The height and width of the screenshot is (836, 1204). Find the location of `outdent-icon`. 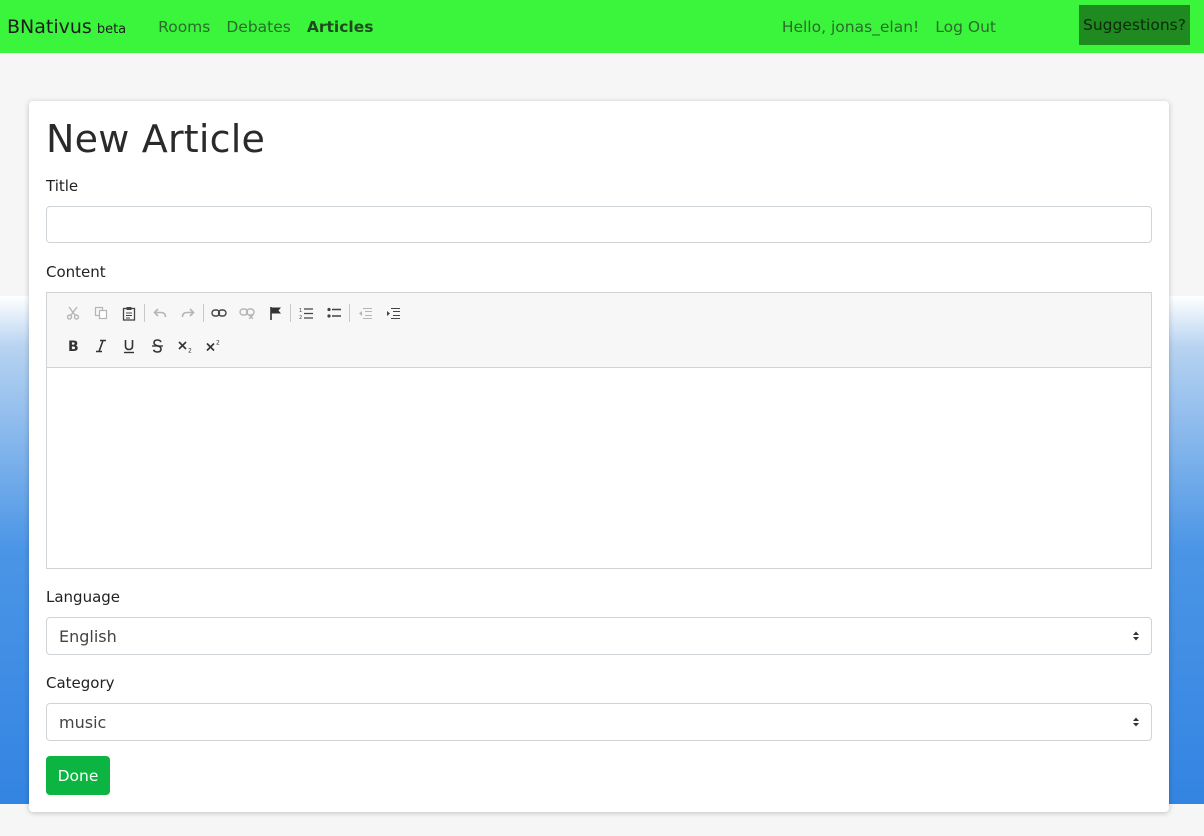

outdent-icon is located at coordinates (365, 313).